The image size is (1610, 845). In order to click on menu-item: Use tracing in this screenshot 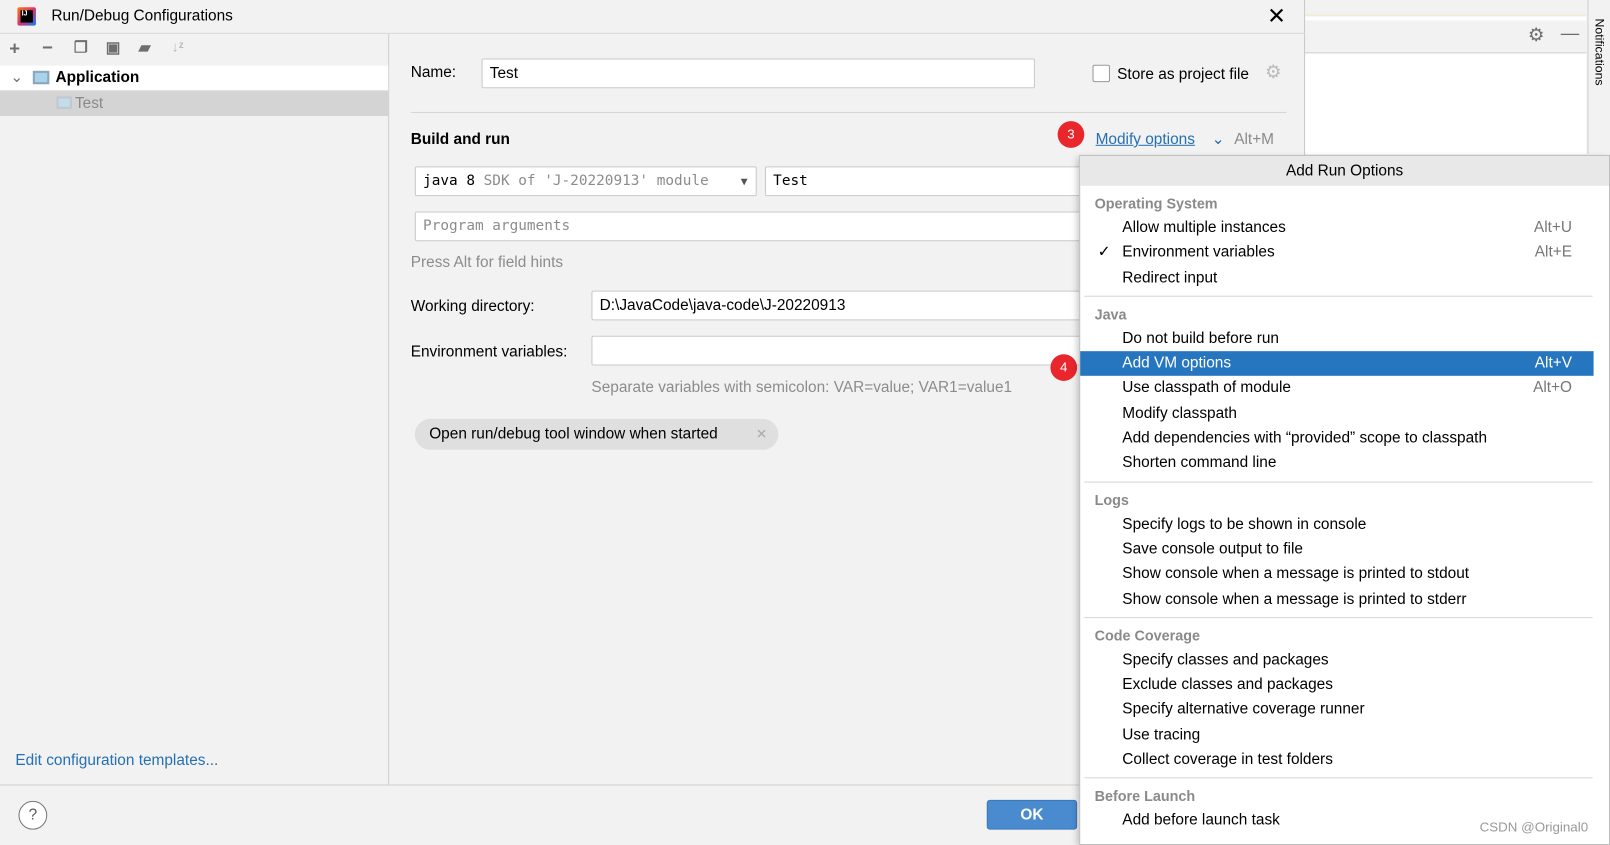, I will do `click(1344, 735)`.